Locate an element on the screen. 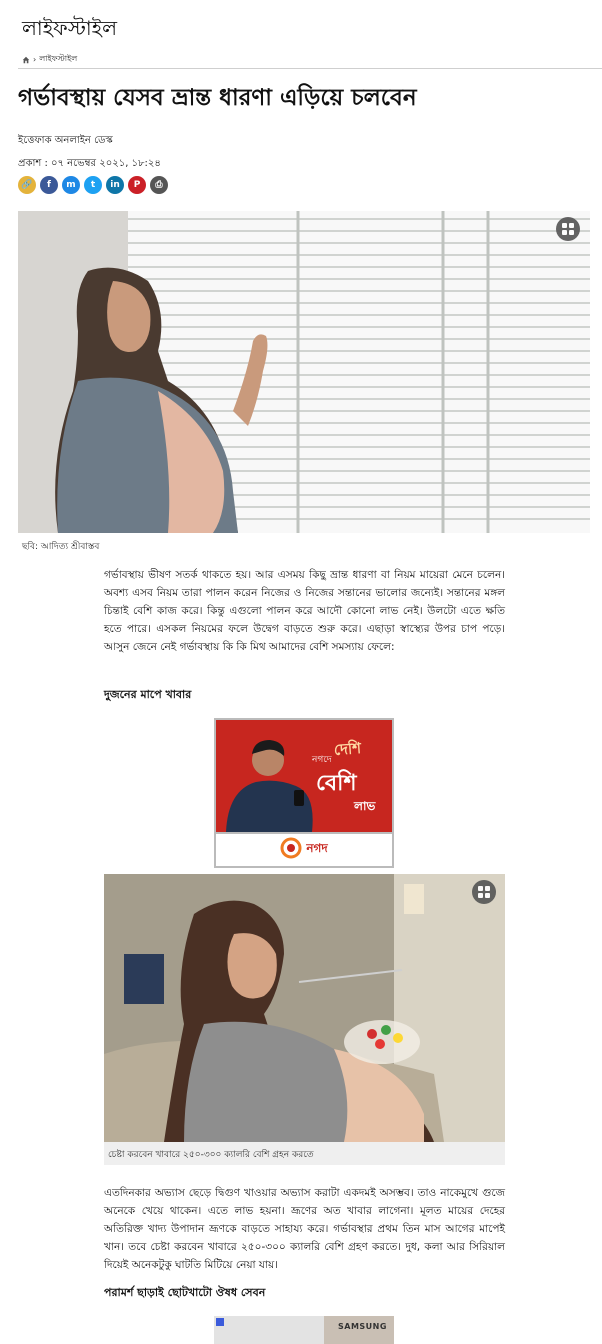  nagad-logo-icon is located at coordinates (291, 850).